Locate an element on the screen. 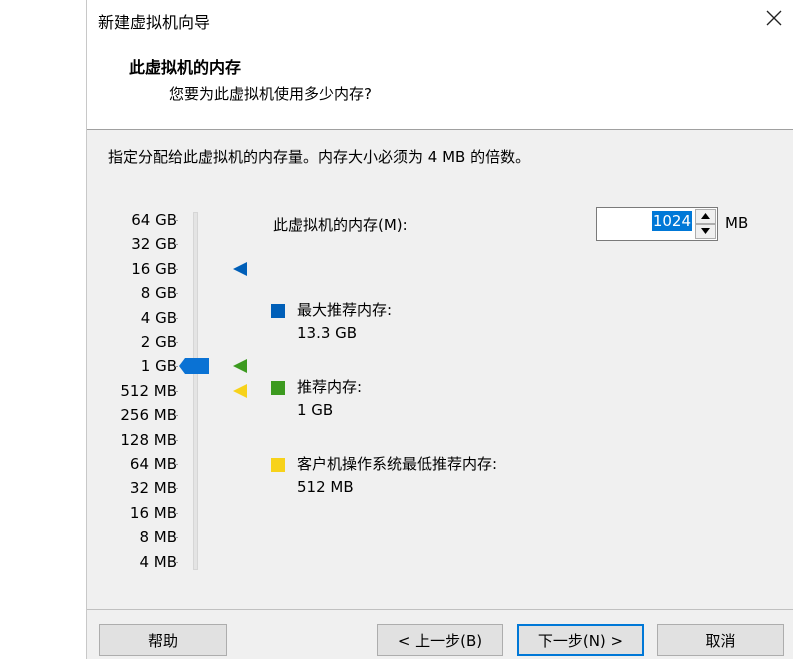 The height and width of the screenshot is (659, 793). page-title: 此虚拟机的内存 is located at coordinates (185, 67).